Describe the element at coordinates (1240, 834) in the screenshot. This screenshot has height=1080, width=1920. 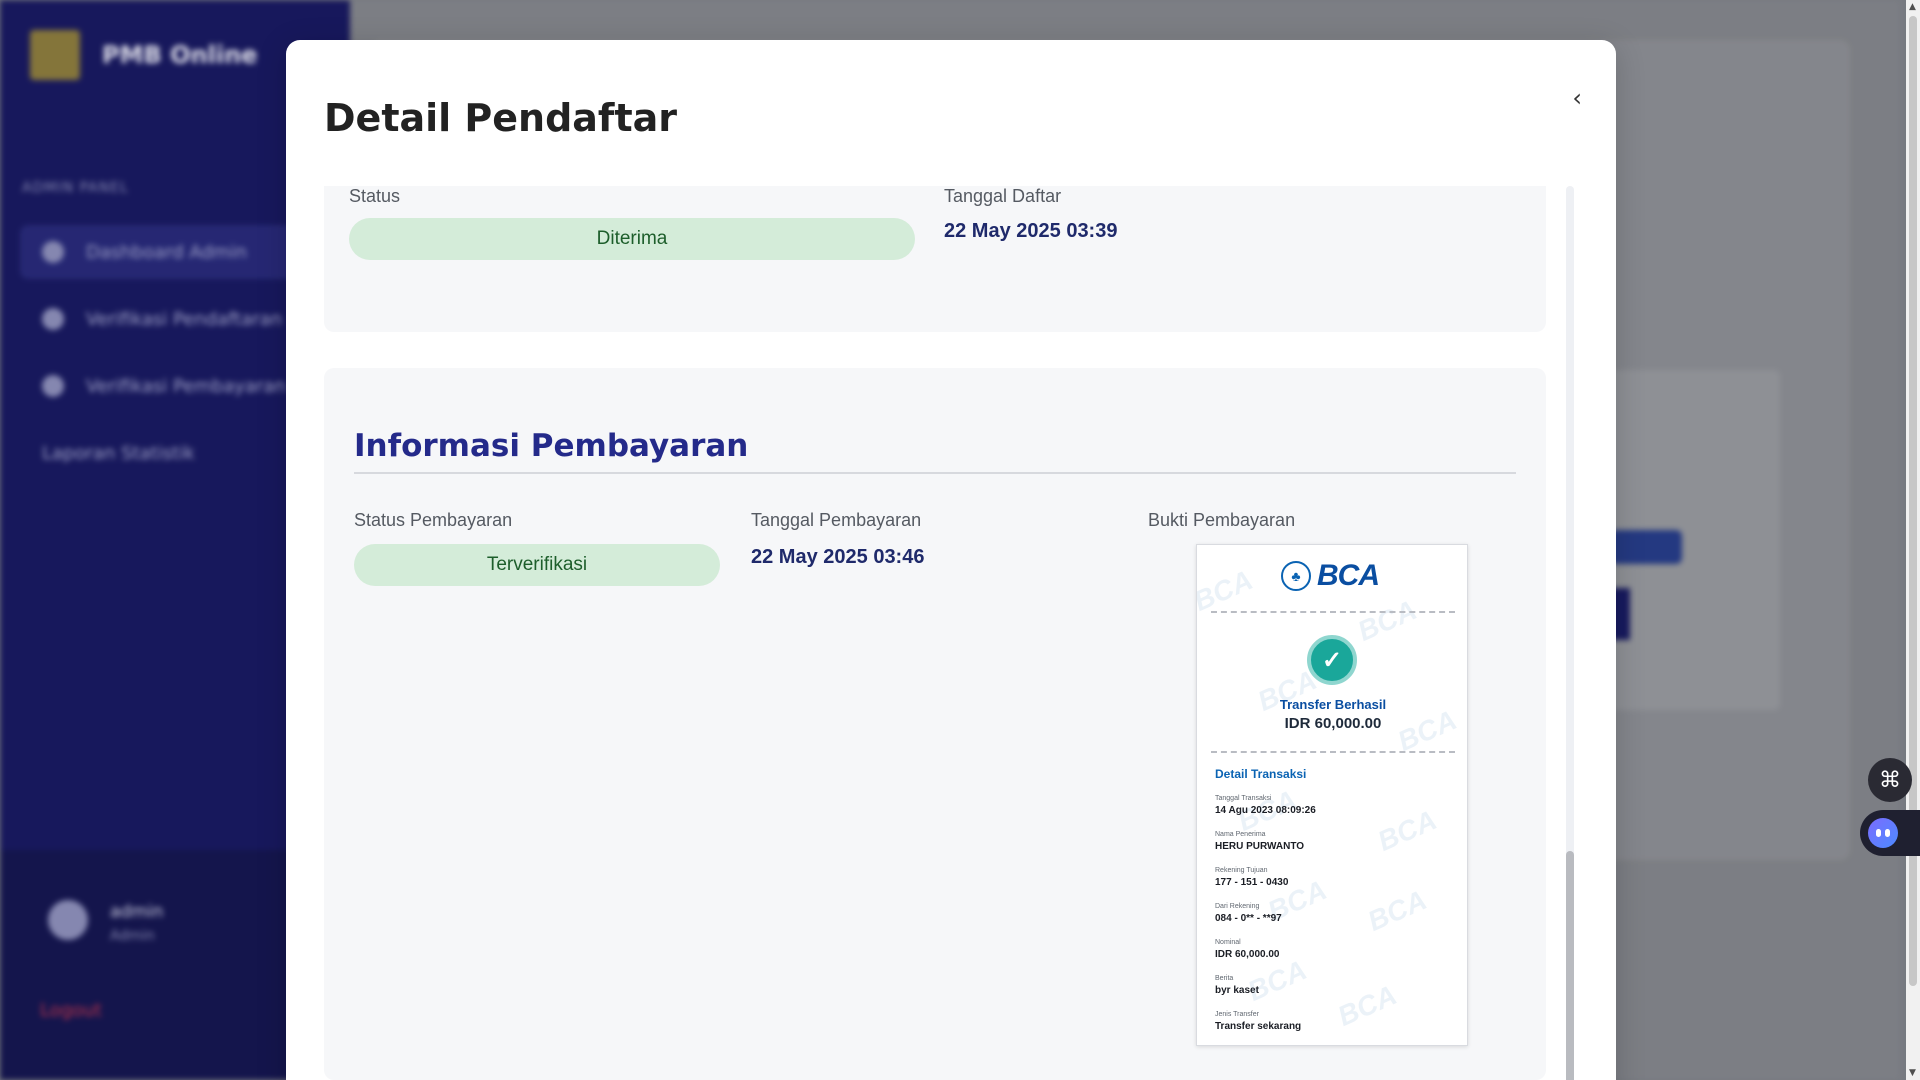
I see `field-key: Nama Penerima` at that location.